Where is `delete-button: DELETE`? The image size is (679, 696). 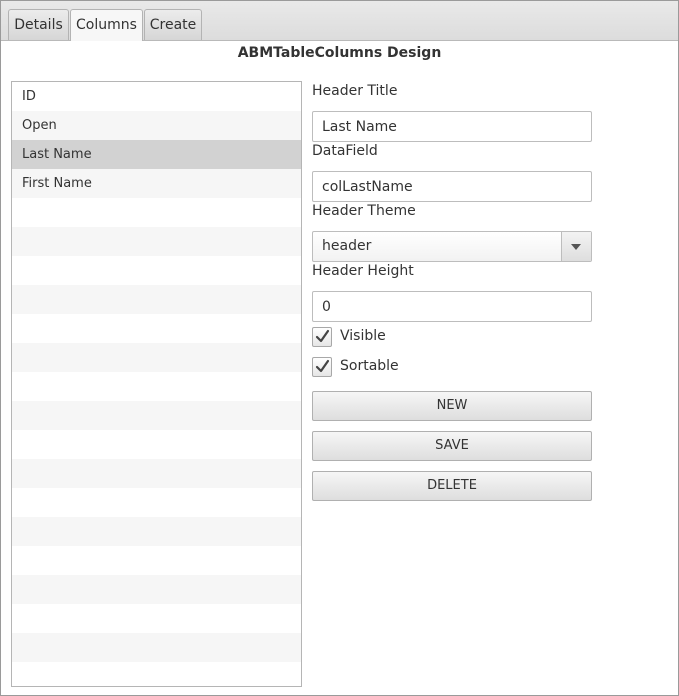 delete-button: DELETE is located at coordinates (452, 486).